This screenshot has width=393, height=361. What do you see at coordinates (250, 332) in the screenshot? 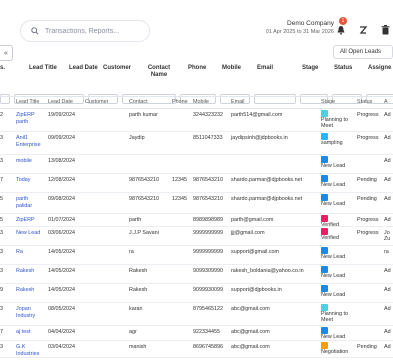
I see `cell-email: abc@gmail.com` at bounding box center [250, 332].